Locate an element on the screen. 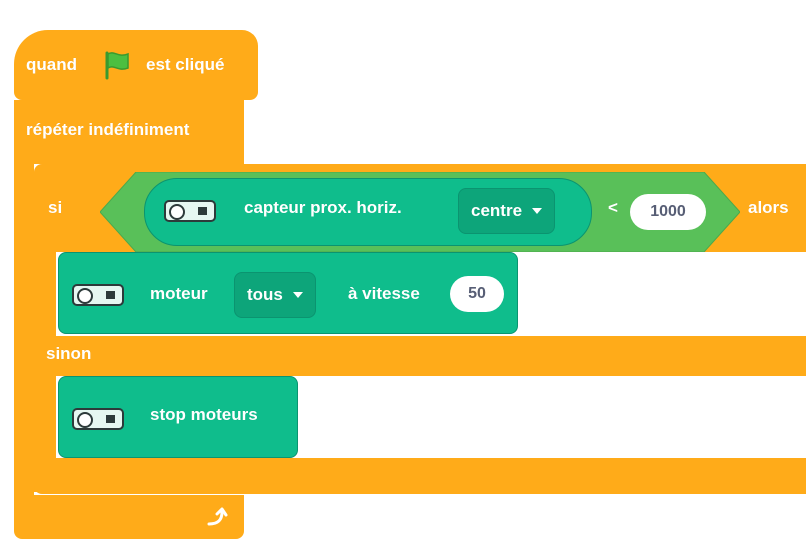 This screenshot has height=539, width=806. forever-label: répéter indéfiniment is located at coordinates (108, 129).